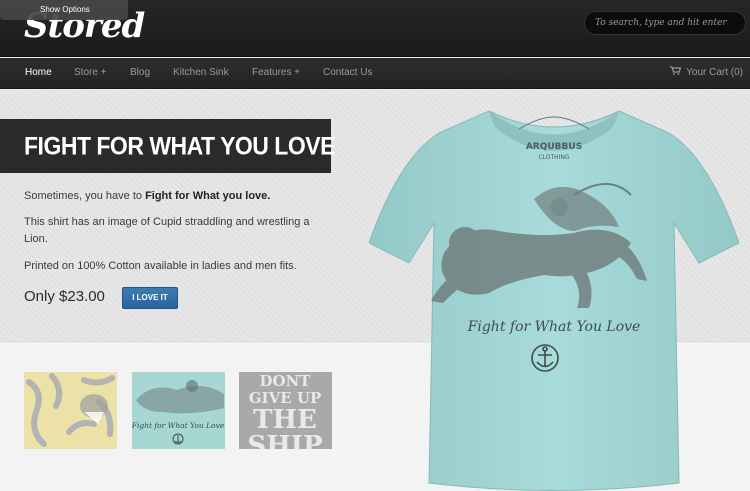 This screenshot has width=750, height=491. I want to click on header: Stored Show Options, so click(375, 28).